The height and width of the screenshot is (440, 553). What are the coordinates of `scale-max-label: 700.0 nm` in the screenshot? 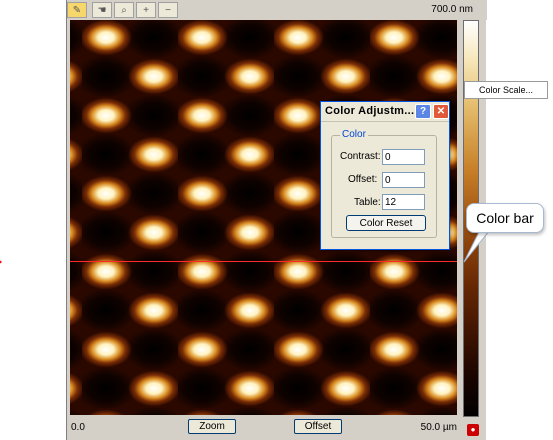 It's located at (452, 9).